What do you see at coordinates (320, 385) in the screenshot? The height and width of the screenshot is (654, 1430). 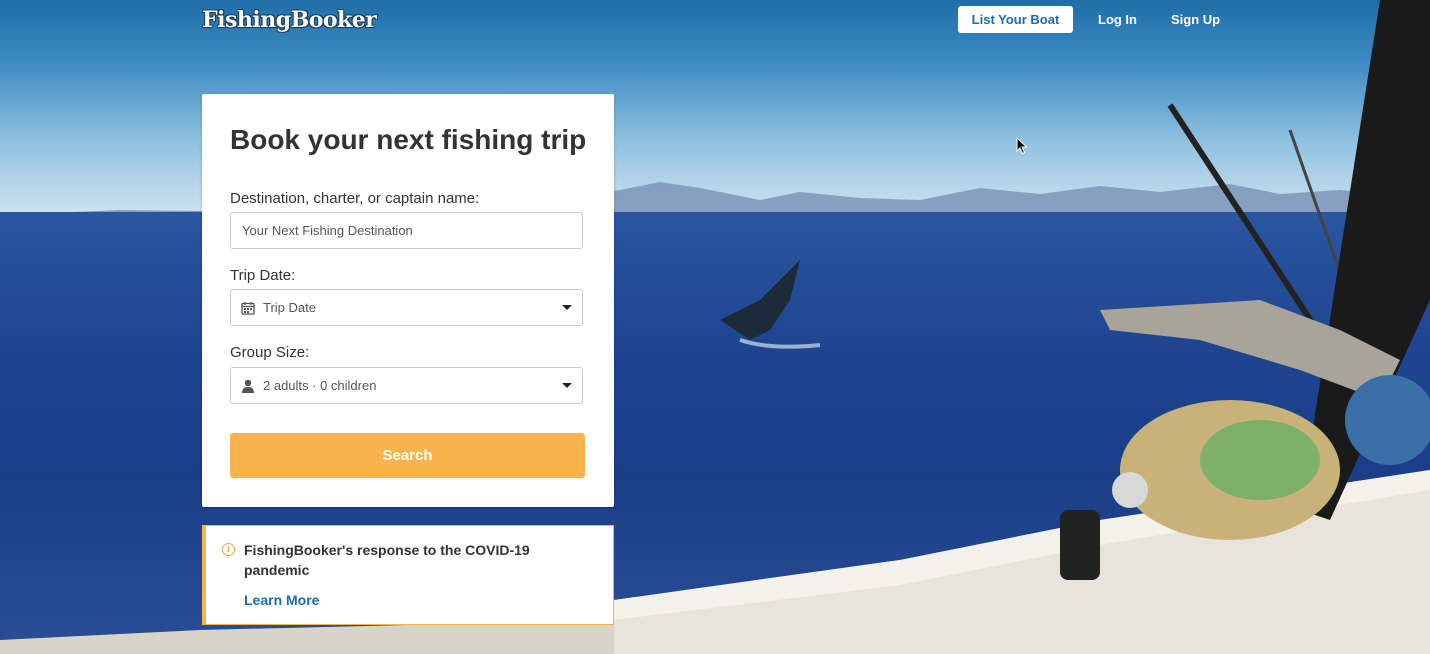 I see `group-size-value: 2 adults · 0 children` at bounding box center [320, 385].